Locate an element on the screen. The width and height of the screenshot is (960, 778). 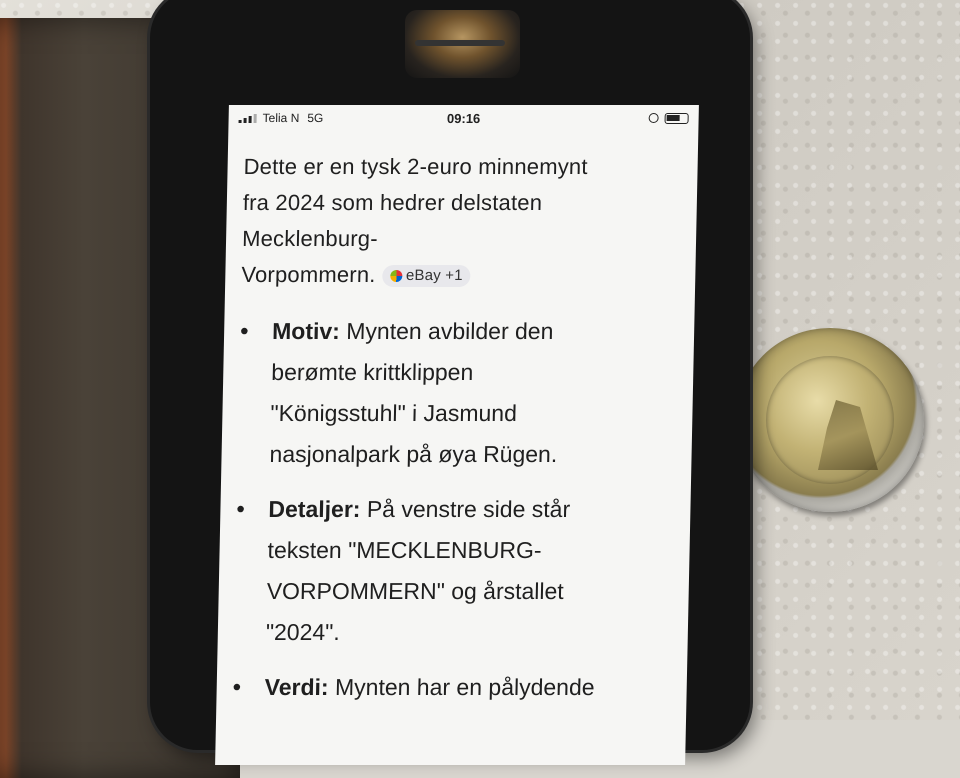
intro-line: Vorpommern. is located at coordinates (308, 274).